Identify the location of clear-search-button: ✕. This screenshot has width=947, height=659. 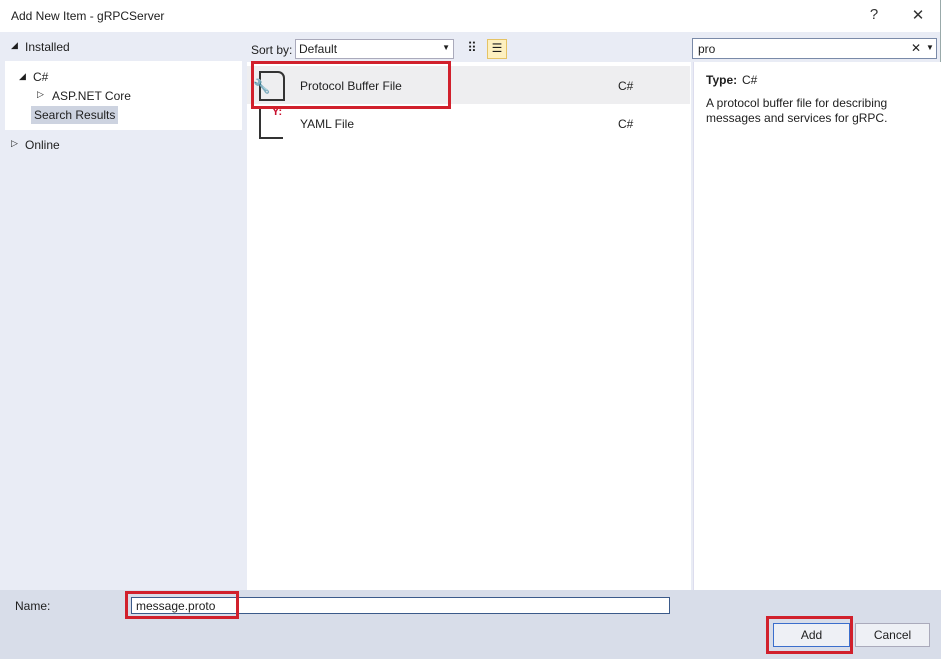
(916, 48).